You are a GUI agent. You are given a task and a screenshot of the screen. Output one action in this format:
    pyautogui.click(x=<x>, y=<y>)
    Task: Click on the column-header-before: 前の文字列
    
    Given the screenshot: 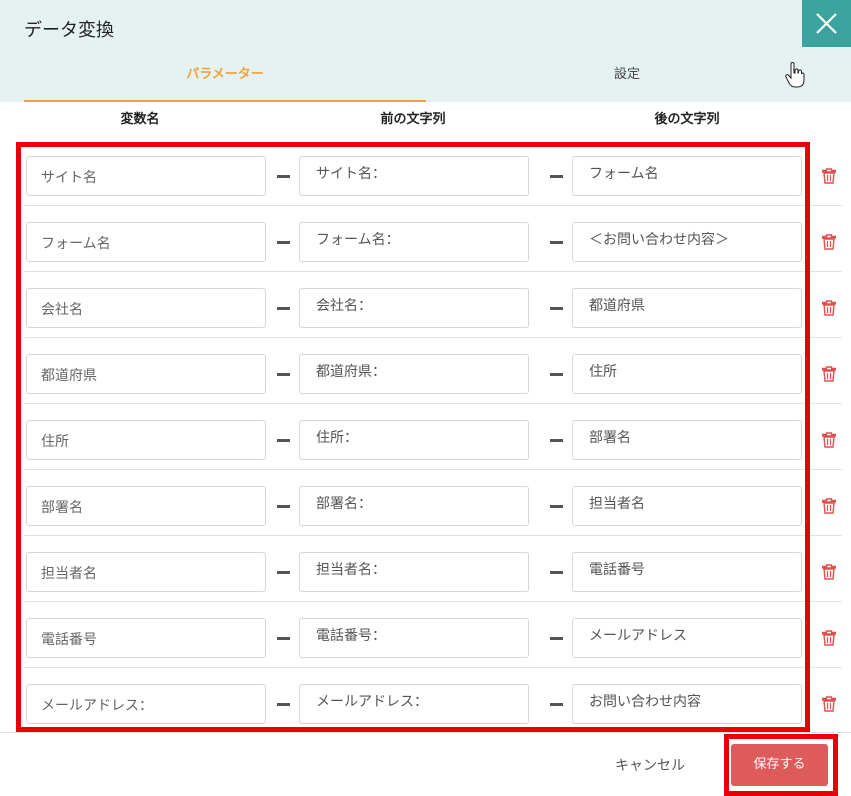 What is the action you would take?
    pyautogui.click(x=413, y=119)
    